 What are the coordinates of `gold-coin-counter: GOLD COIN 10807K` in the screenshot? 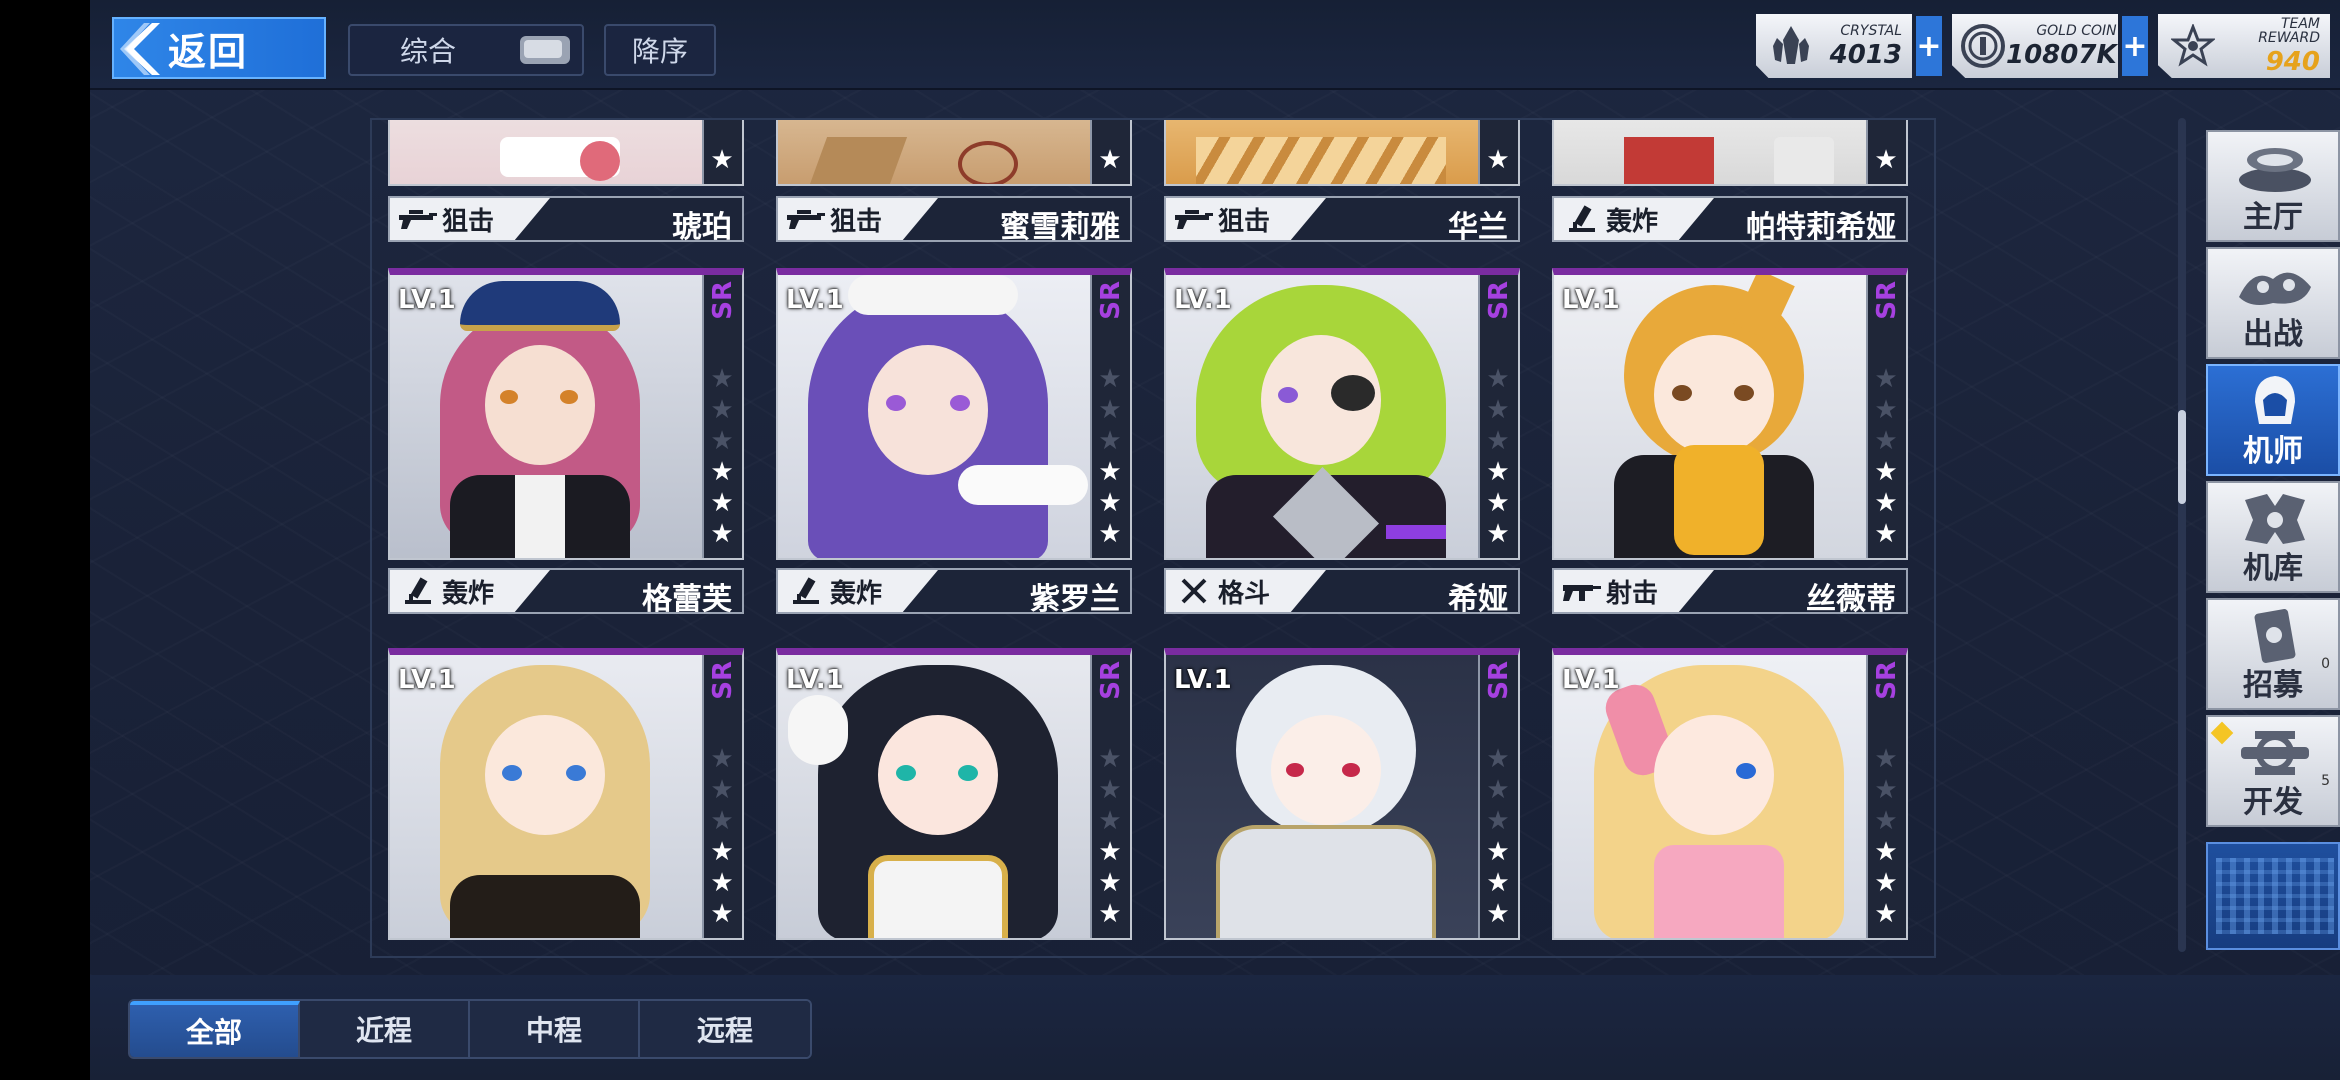 It's located at (2035, 46).